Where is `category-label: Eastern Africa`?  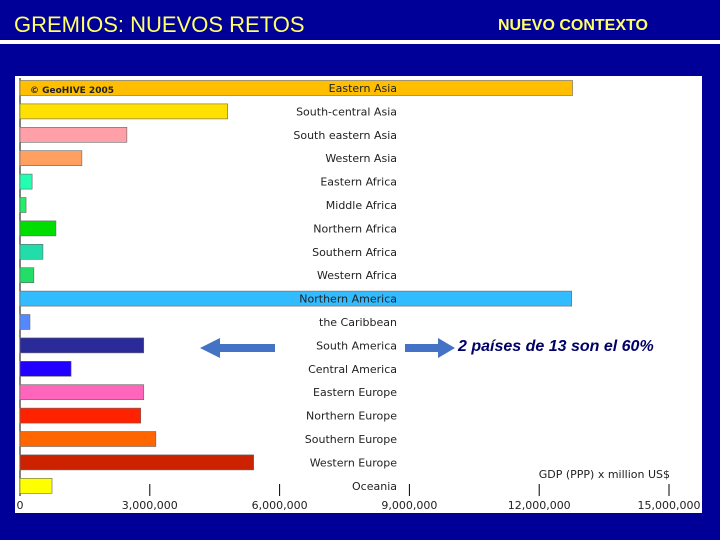 category-label: Eastern Africa is located at coordinates (358, 182).